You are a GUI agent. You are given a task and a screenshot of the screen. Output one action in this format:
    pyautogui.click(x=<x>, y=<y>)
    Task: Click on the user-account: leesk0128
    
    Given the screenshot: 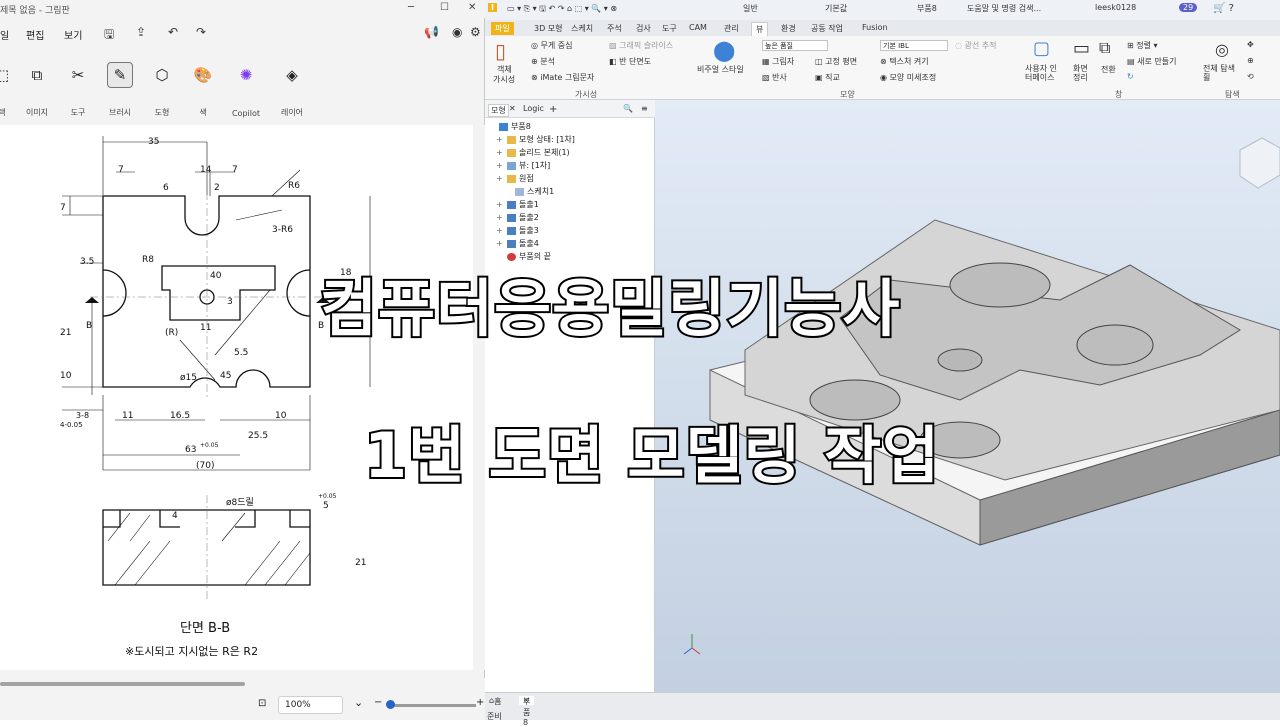 What is the action you would take?
    pyautogui.click(x=1115, y=7)
    